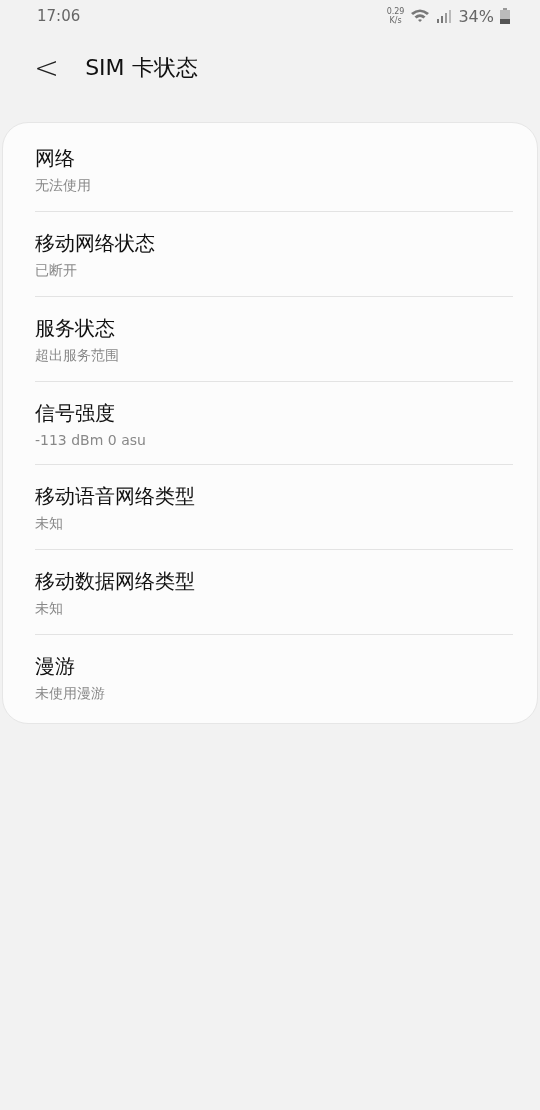  Describe the element at coordinates (420, 16) in the screenshot. I see `wifi-icon` at that location.